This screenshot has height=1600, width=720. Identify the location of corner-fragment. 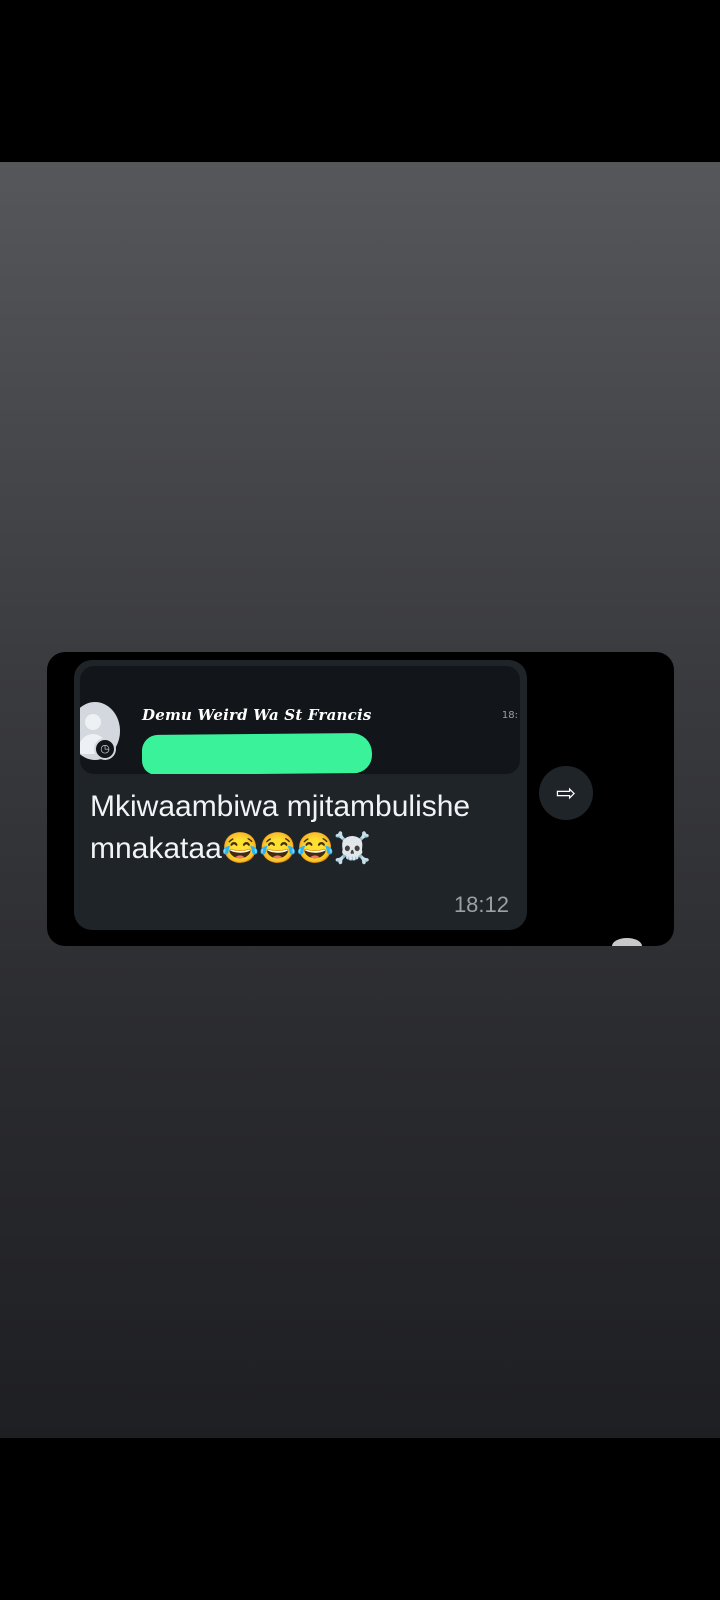
(627, 942).